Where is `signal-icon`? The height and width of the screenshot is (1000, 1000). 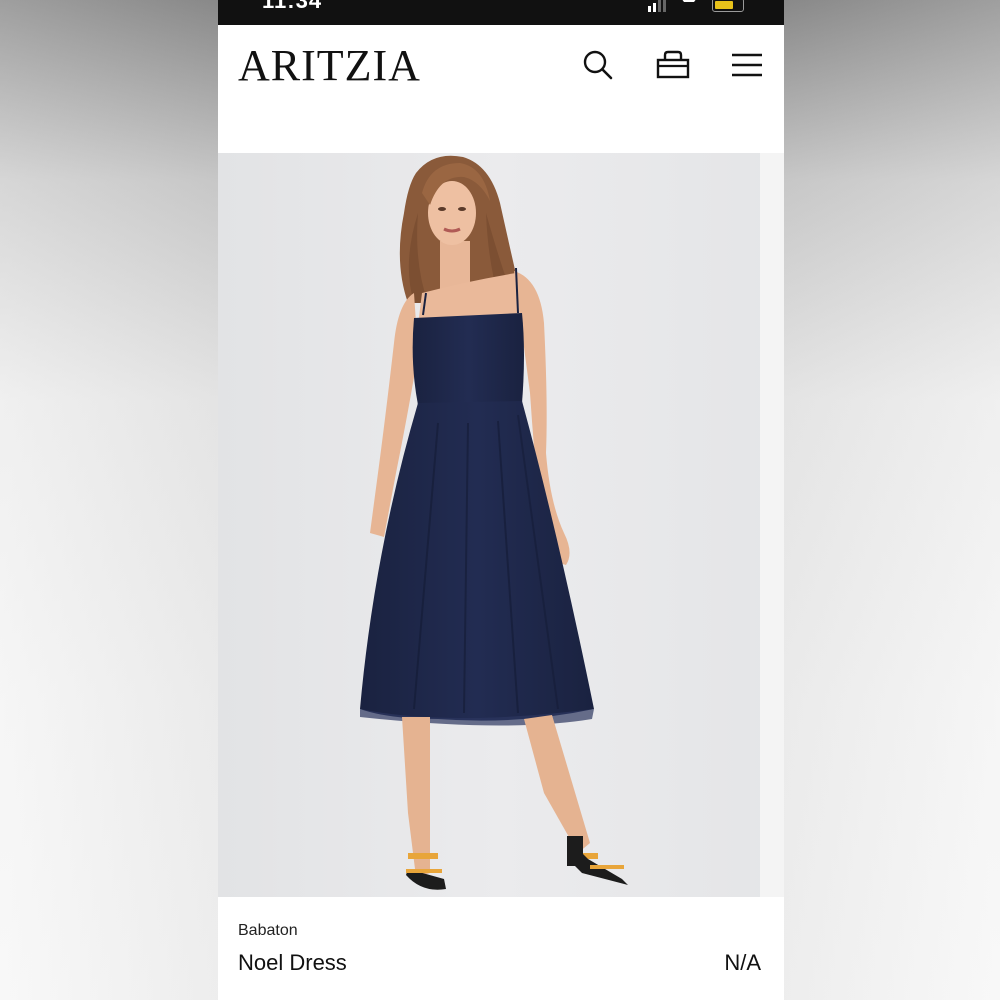 signal-icon is located at coordinates (657, 6).